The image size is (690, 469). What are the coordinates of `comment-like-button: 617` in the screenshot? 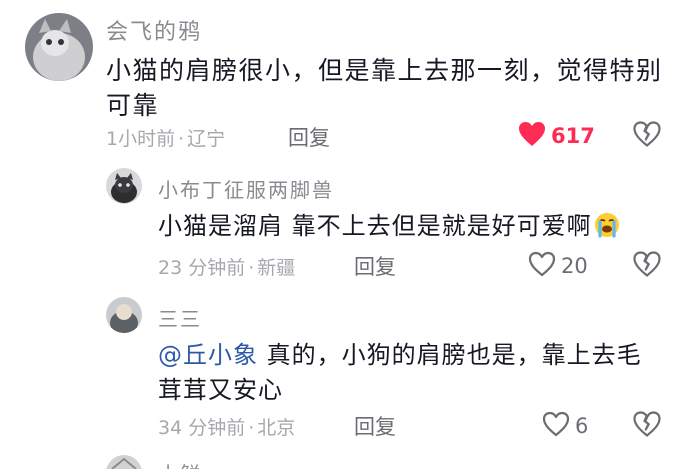 It's located at (556, 136).